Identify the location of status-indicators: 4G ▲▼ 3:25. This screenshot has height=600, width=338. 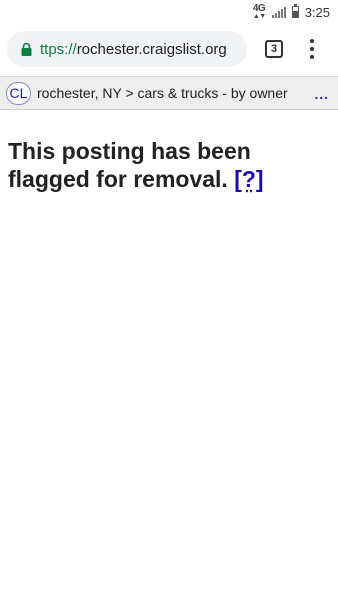
(291, 12).